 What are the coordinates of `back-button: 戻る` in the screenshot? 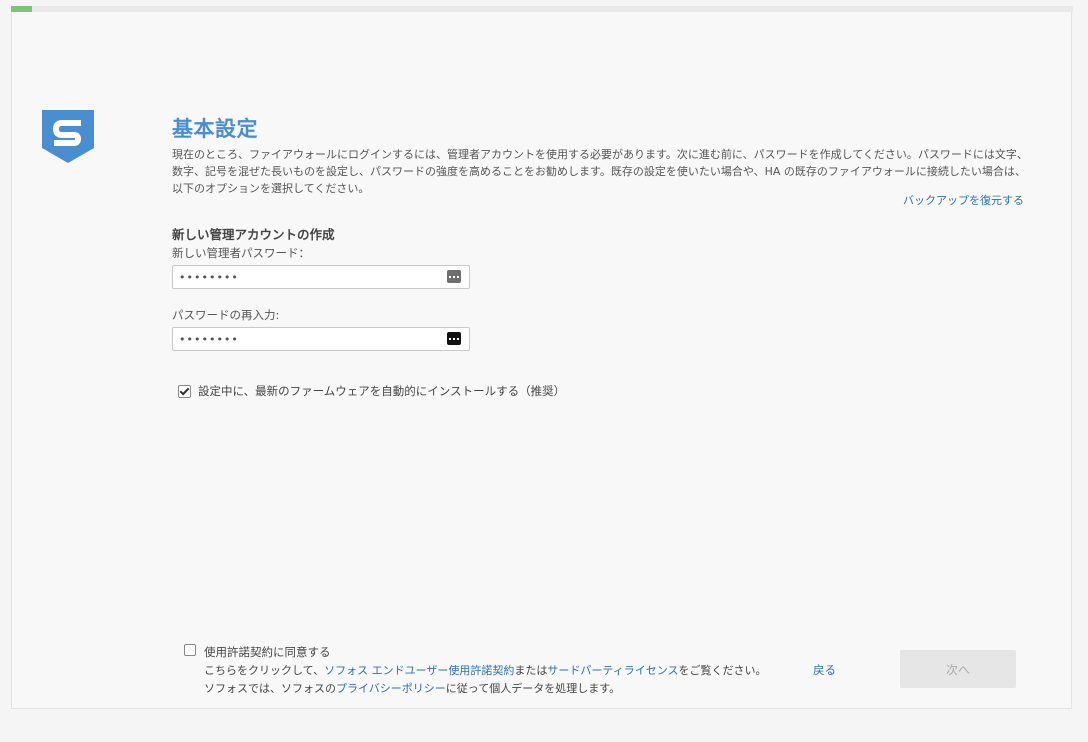 It's located at (824, 670).